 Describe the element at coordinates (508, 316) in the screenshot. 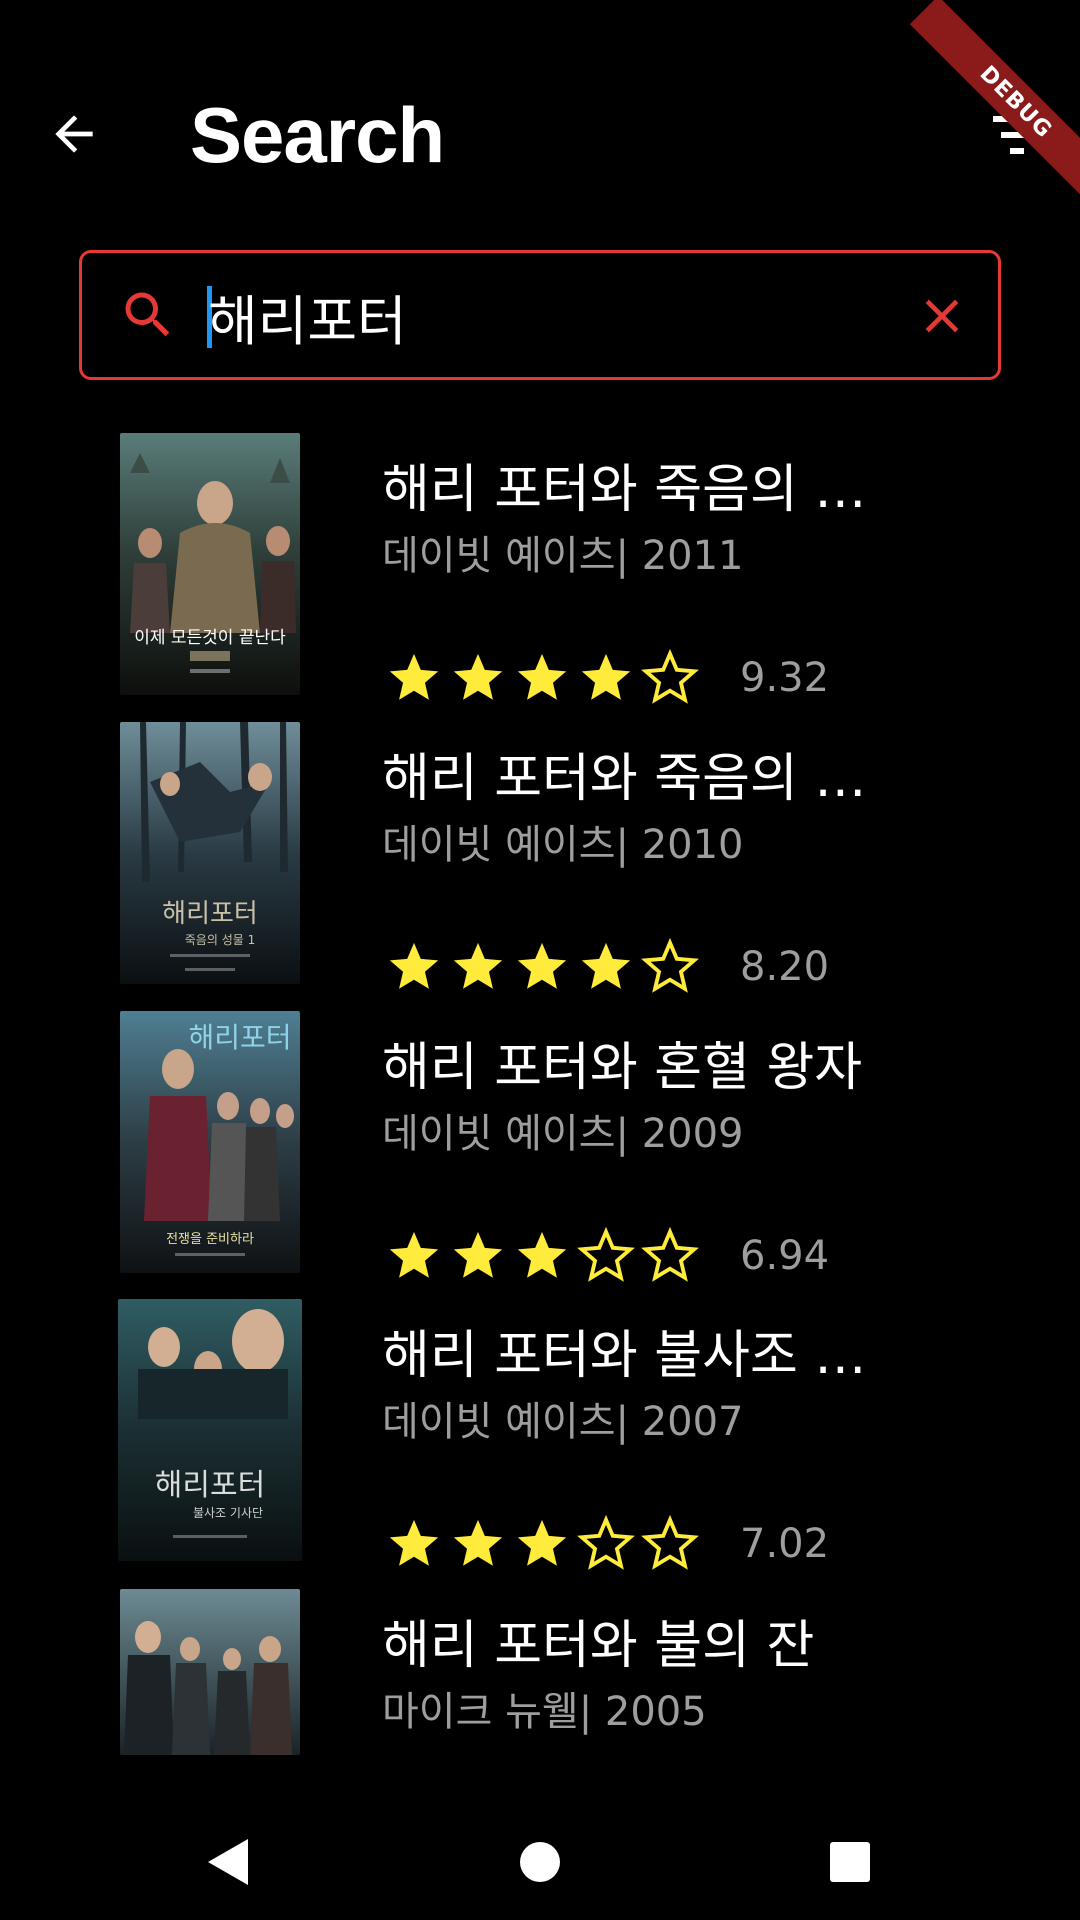

I see `search-input` at that location.